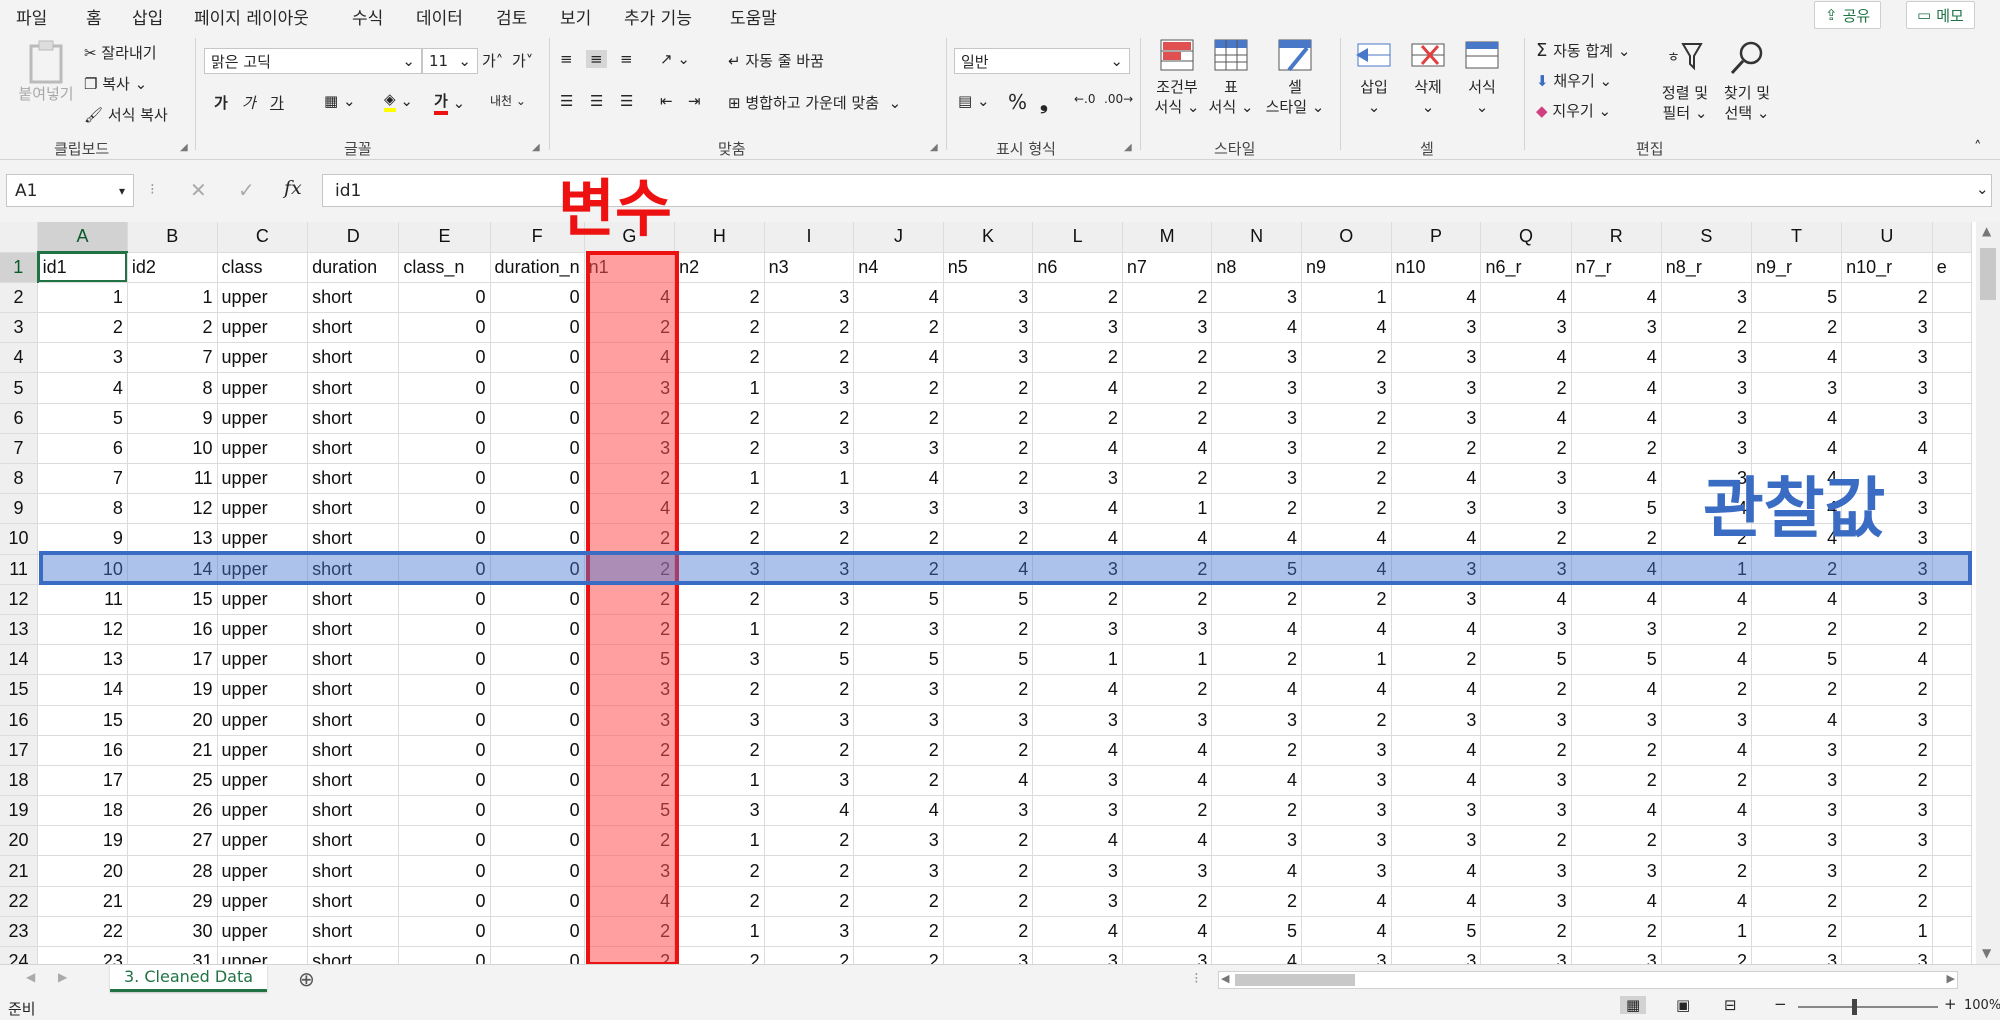 This screenshot has height=1020, width=2000. What do you see at coordinates (19, 660) in the screenshot?
I see `row-header: 14` at bounding box center [19, 660].